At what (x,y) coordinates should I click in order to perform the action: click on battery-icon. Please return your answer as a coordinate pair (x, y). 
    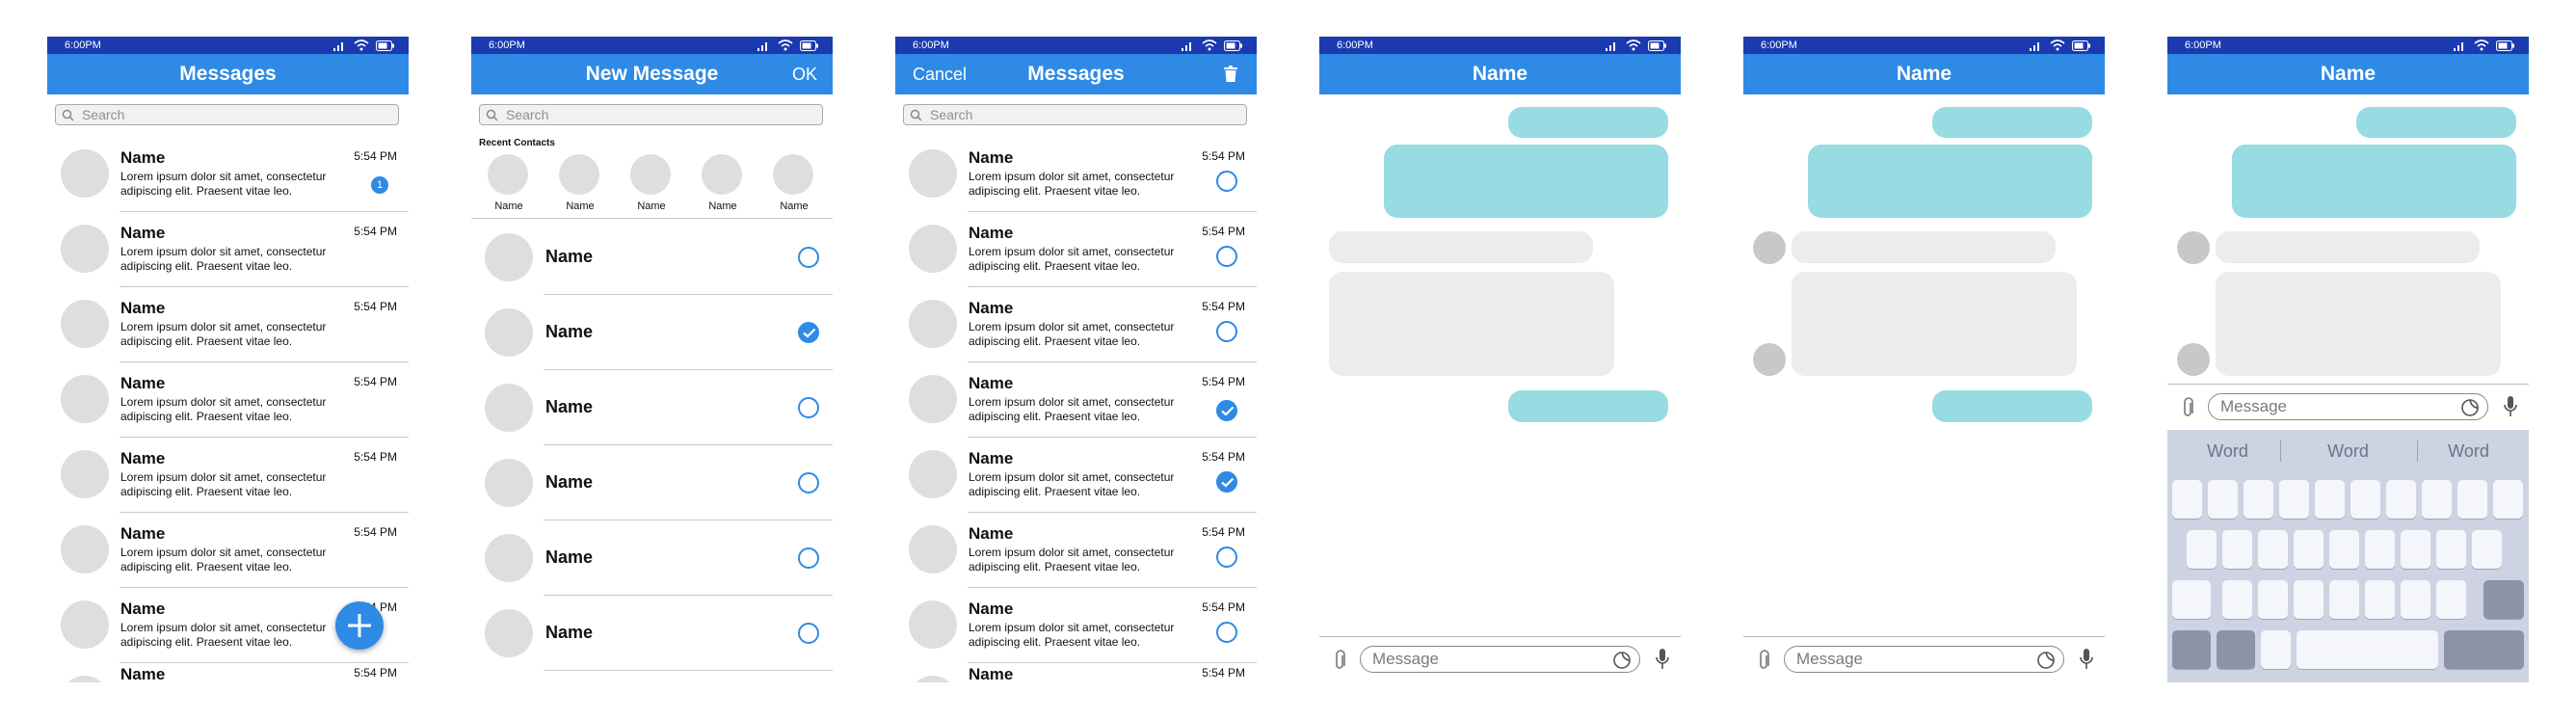
    Looking at the image, I should click on (1233, 46).